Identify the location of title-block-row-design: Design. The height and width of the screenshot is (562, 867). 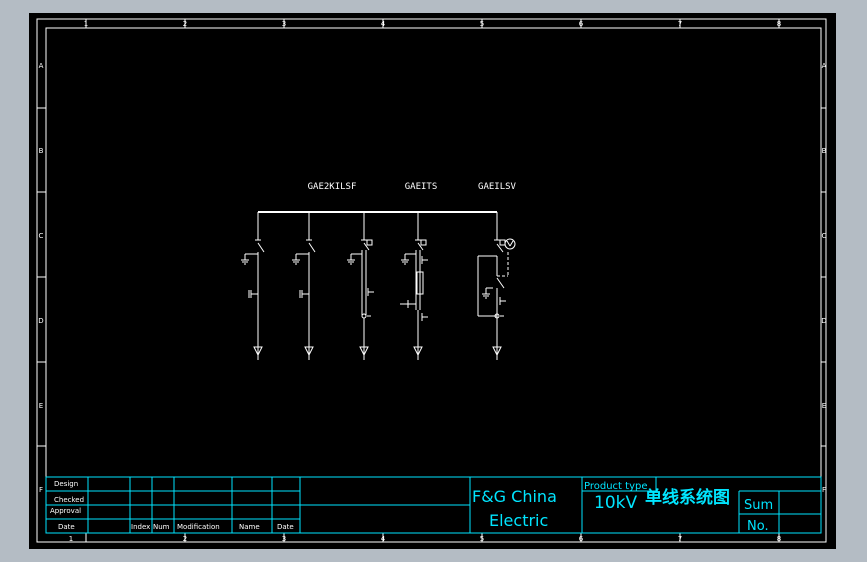
(66, 484).